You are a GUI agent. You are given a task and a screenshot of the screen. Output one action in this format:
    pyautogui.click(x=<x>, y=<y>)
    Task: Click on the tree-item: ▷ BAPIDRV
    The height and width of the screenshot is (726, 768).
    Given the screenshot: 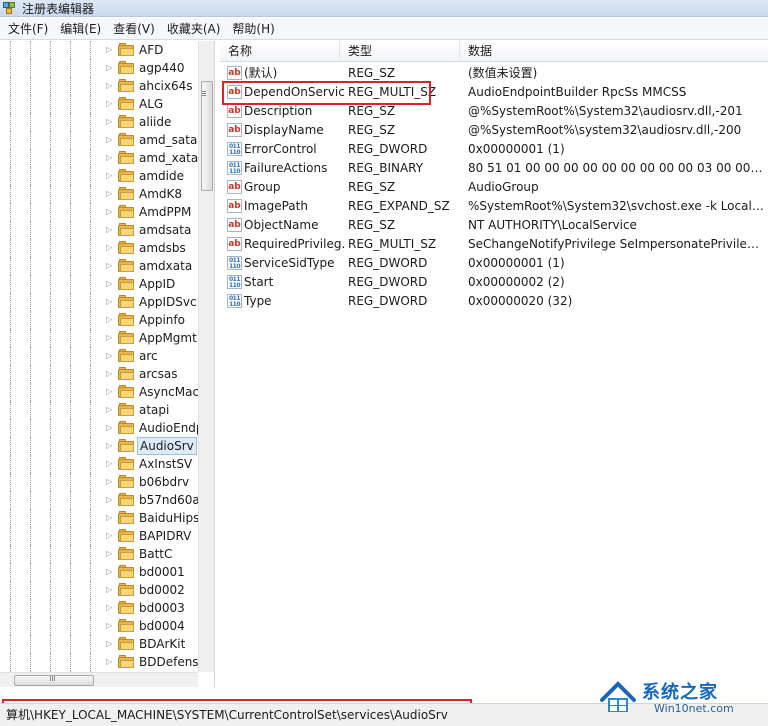 What is the action you would take?
    pyautogui.click(x=99, y=536)
    